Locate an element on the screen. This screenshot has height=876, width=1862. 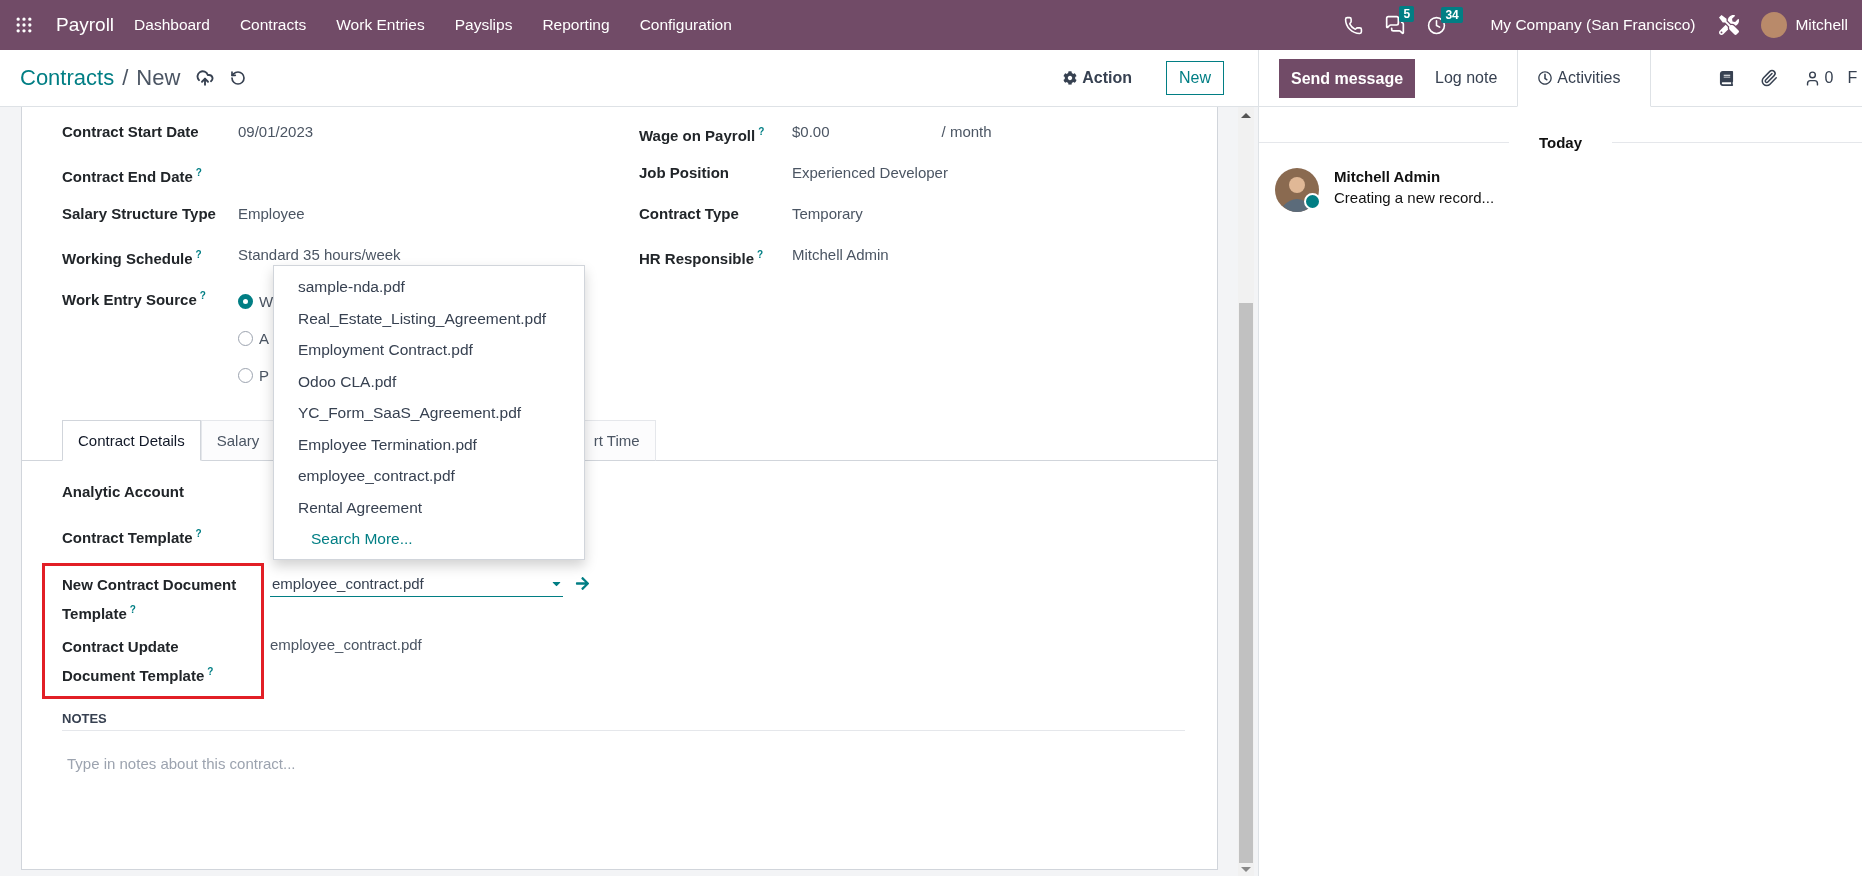
dropdown-item: Rental Agreement is located at coordinates (429, 507).